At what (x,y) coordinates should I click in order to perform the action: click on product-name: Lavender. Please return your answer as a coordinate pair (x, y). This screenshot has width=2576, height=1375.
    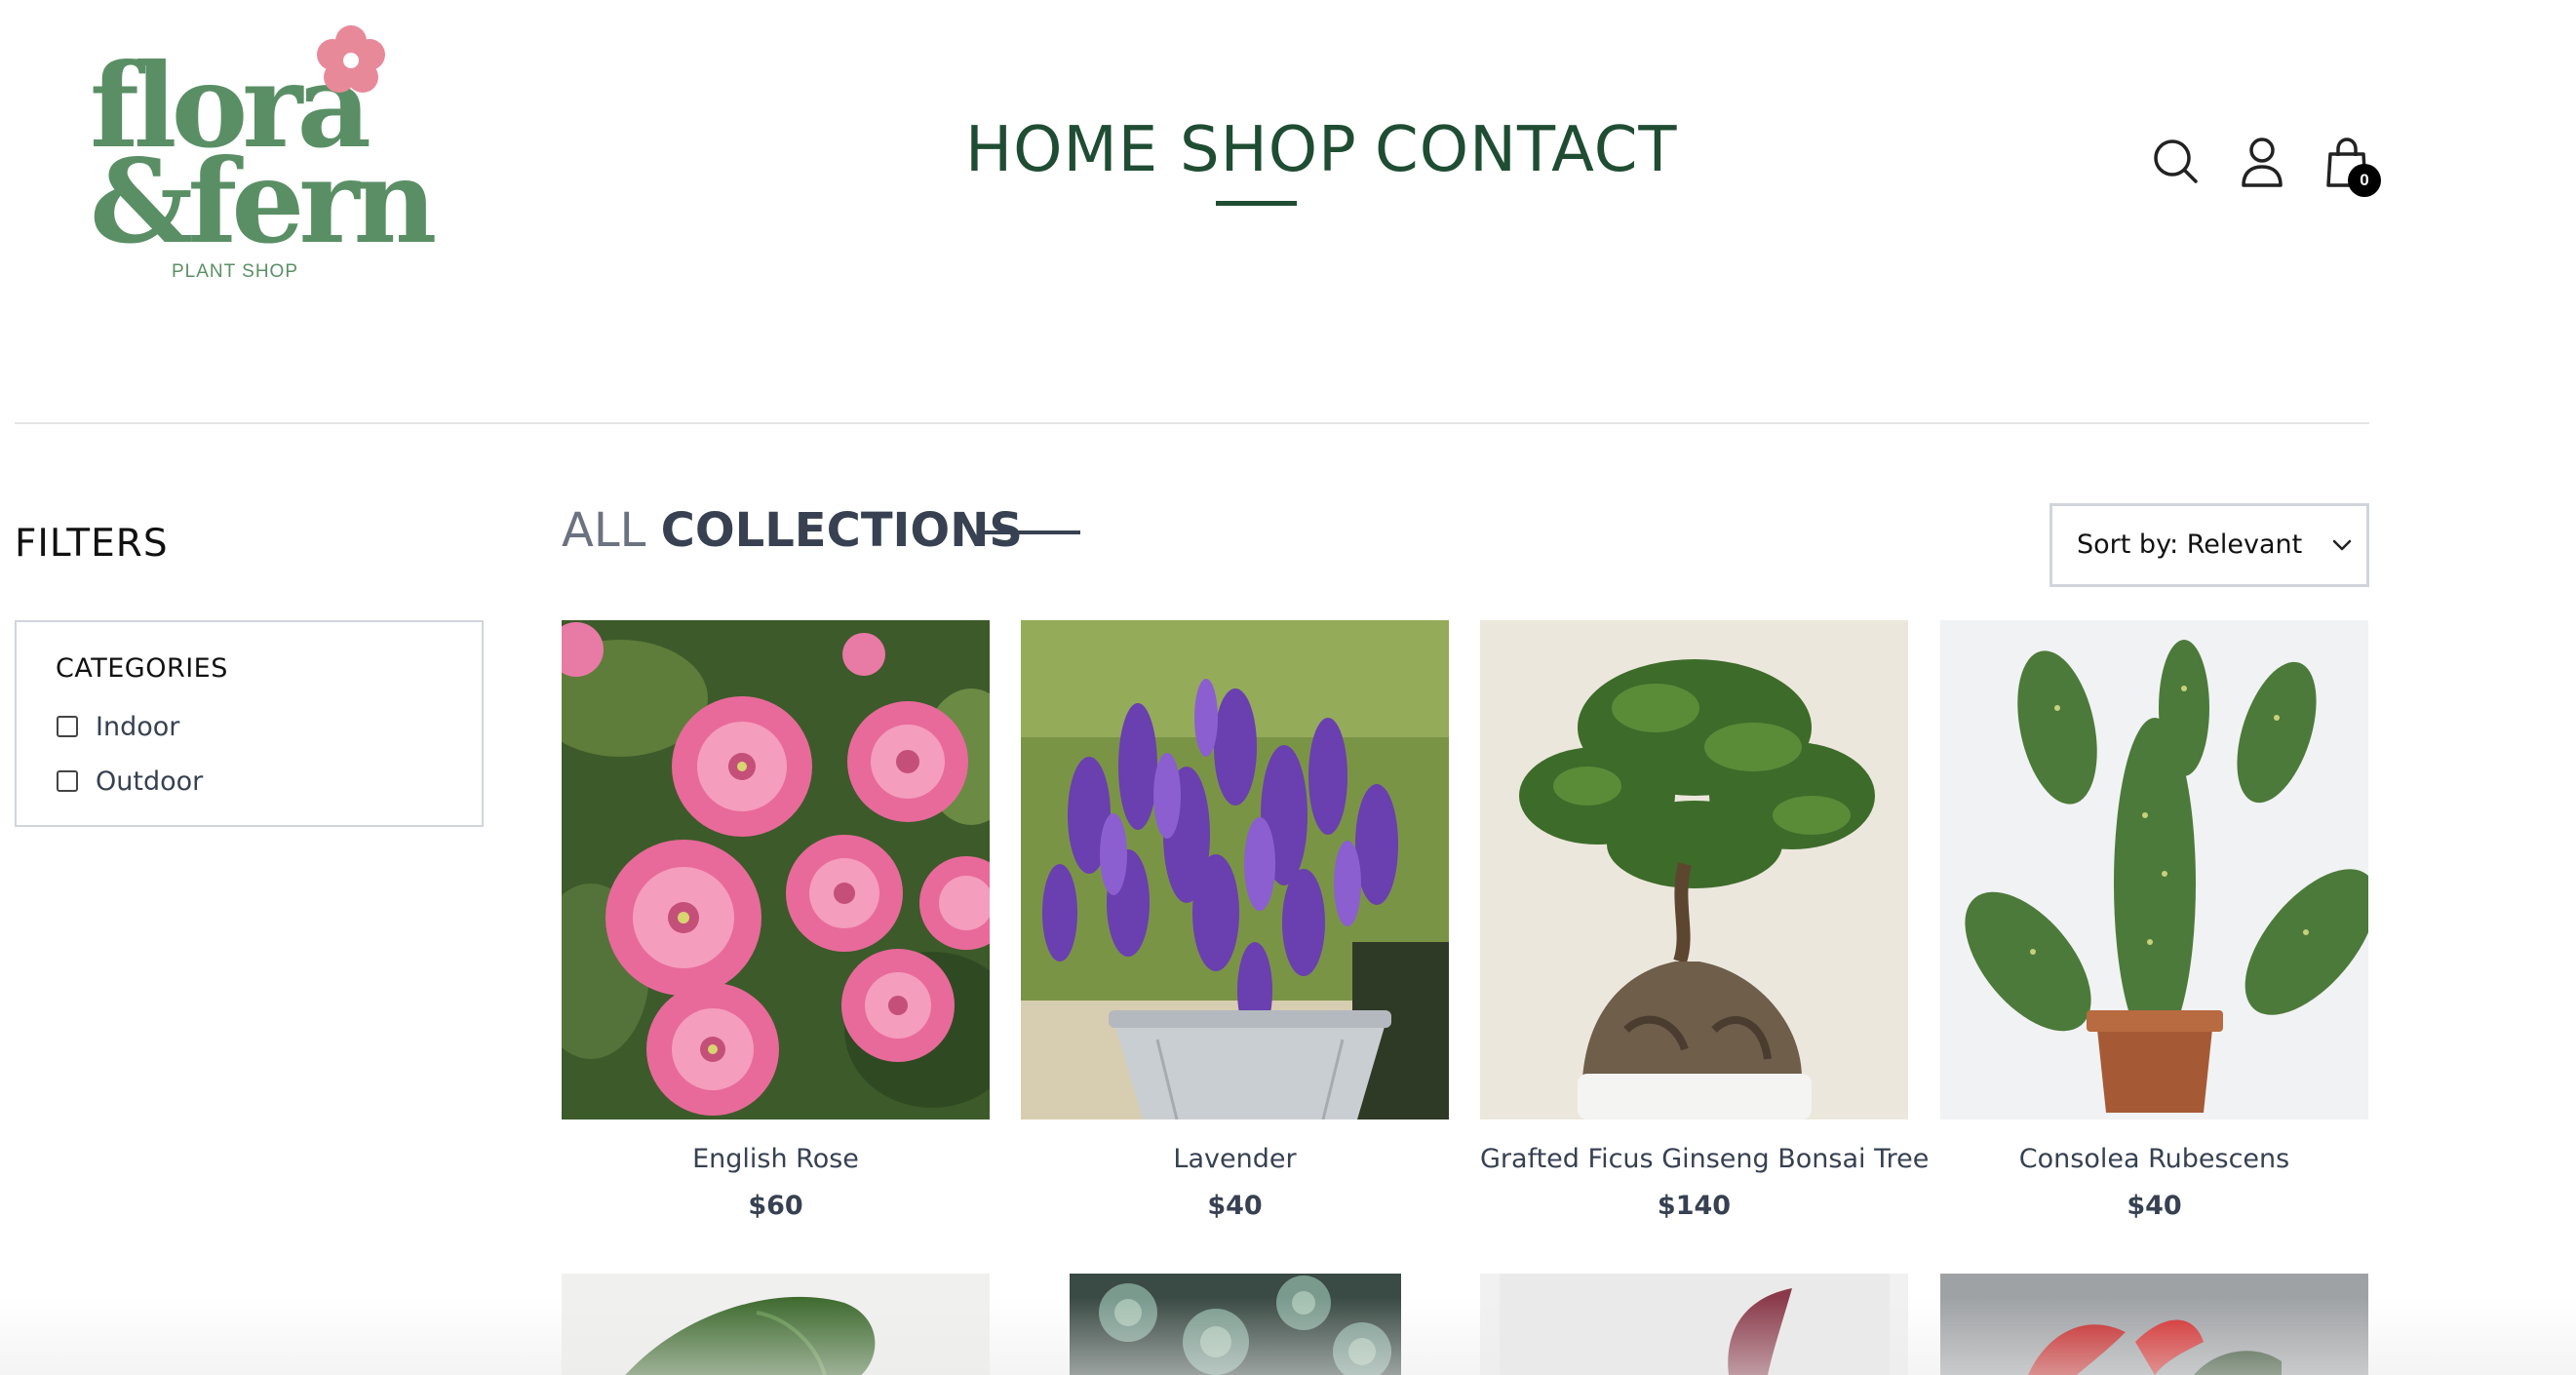
    Looking at the image, I should click on (1235, 1159).